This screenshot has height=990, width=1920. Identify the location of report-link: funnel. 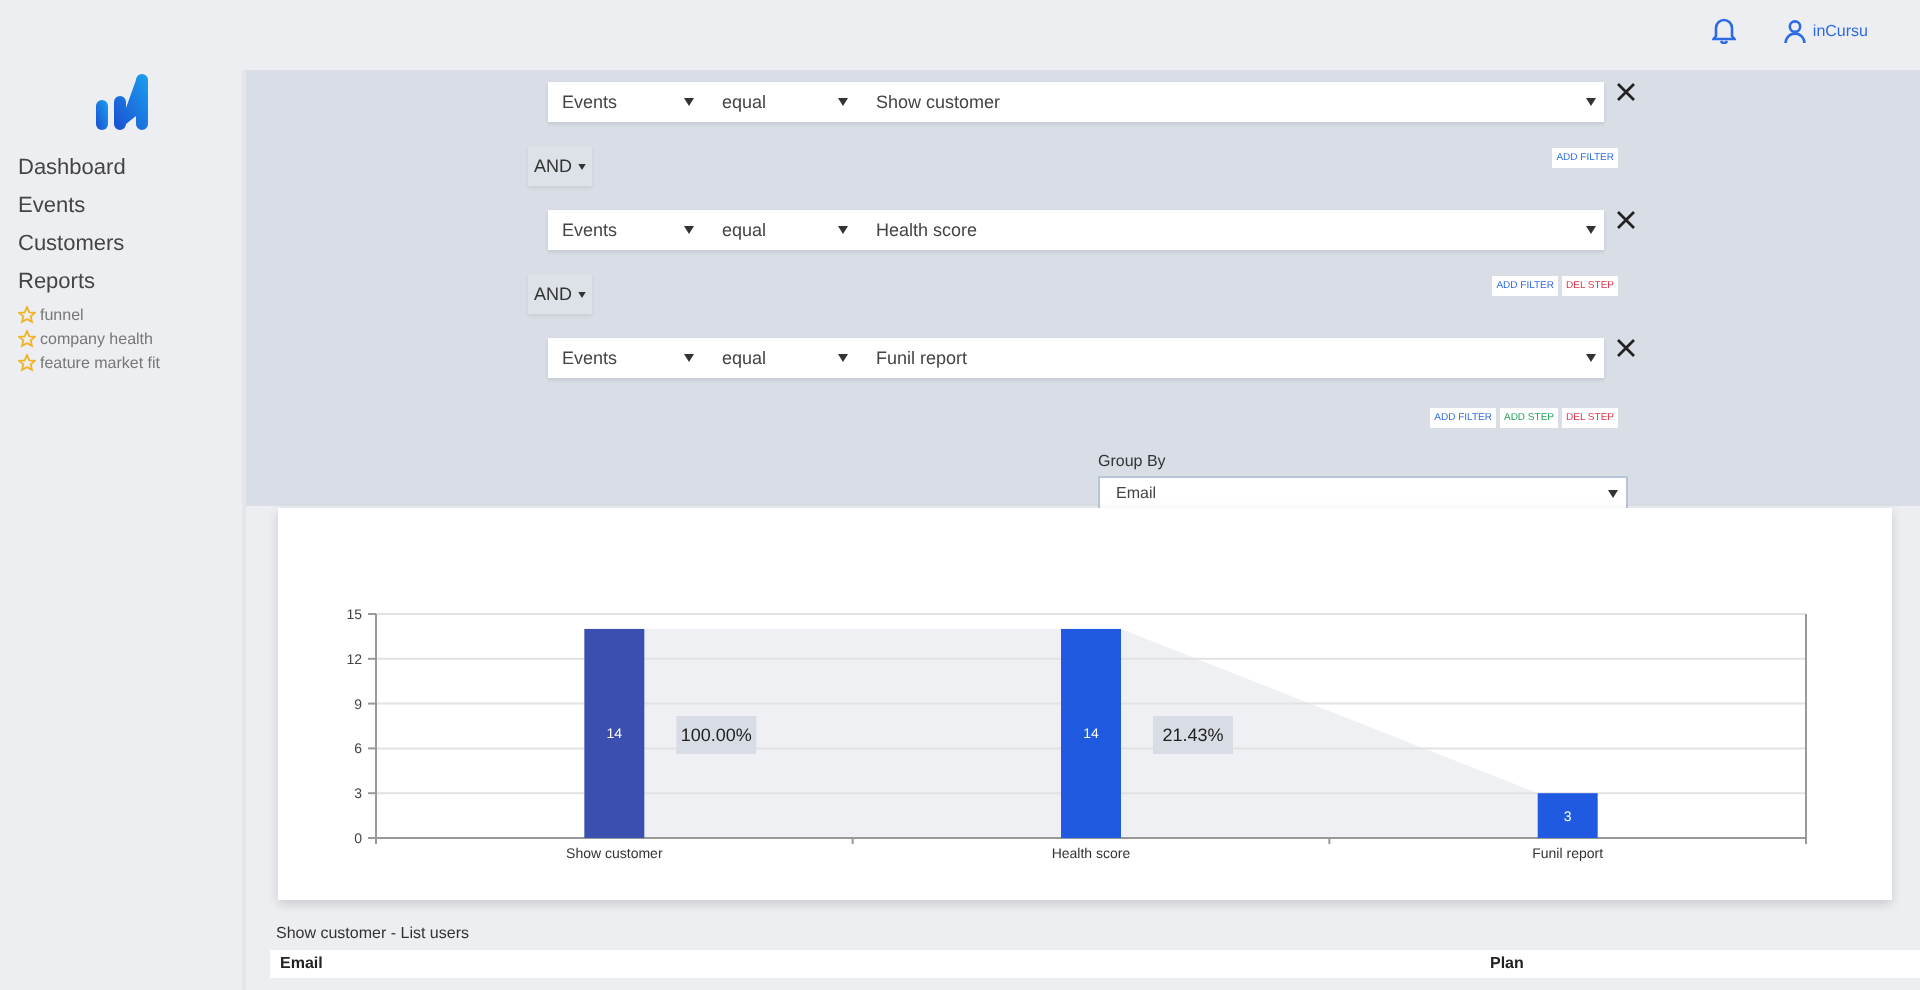
(62, 314).